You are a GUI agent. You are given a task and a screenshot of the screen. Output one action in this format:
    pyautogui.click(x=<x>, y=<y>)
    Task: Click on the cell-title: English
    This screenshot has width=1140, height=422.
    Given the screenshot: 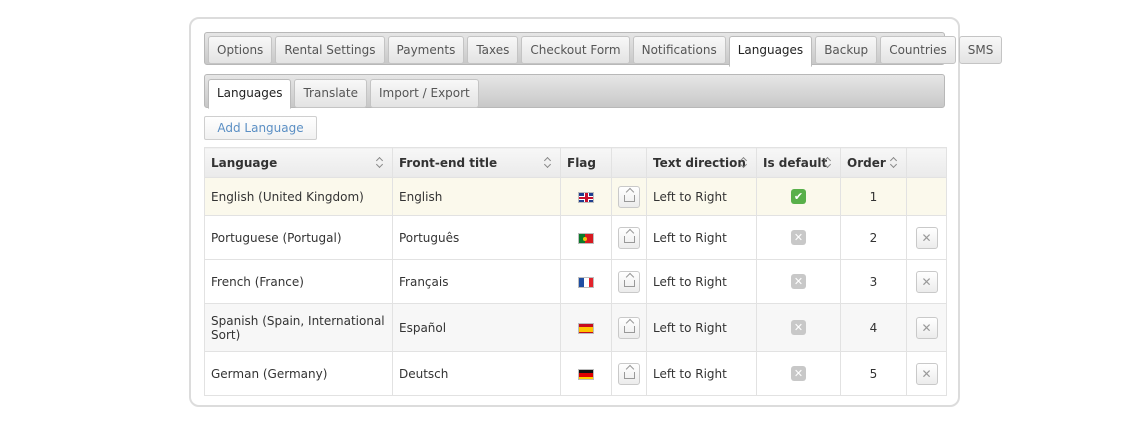 What is the action you would take?
    pyautogui.click(x=476, y=196)
    